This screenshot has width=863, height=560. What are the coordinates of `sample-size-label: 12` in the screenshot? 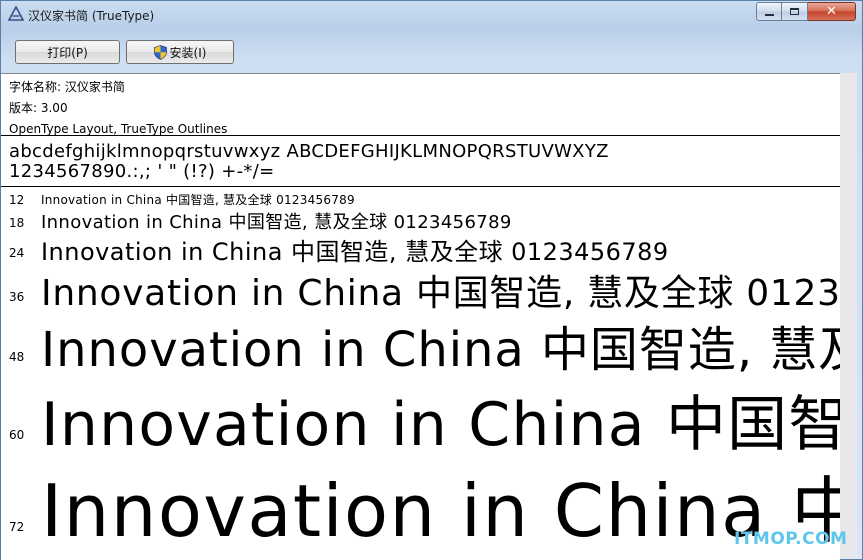 It's located at (17, 200).